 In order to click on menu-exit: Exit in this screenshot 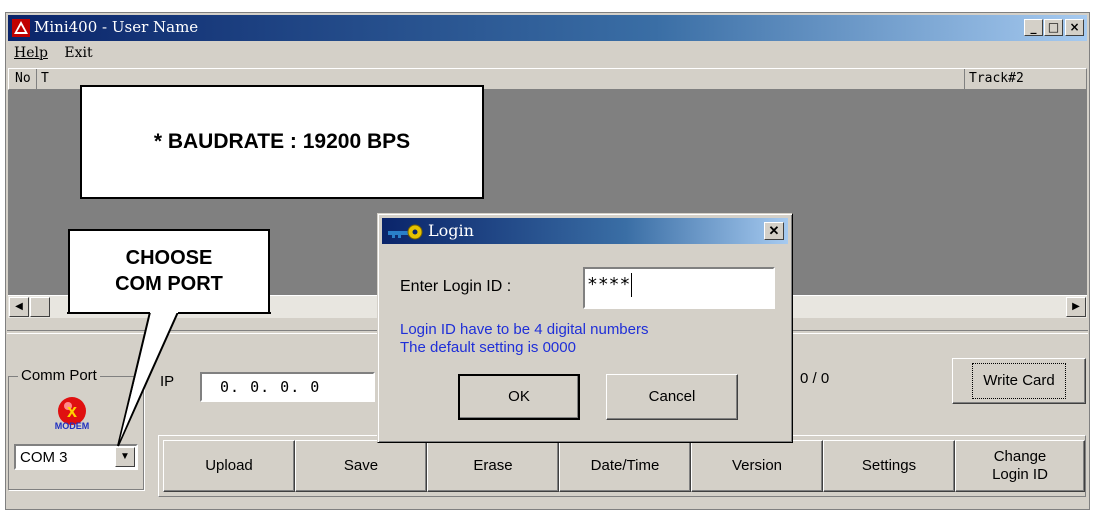, I will do `click(78, 53)`.